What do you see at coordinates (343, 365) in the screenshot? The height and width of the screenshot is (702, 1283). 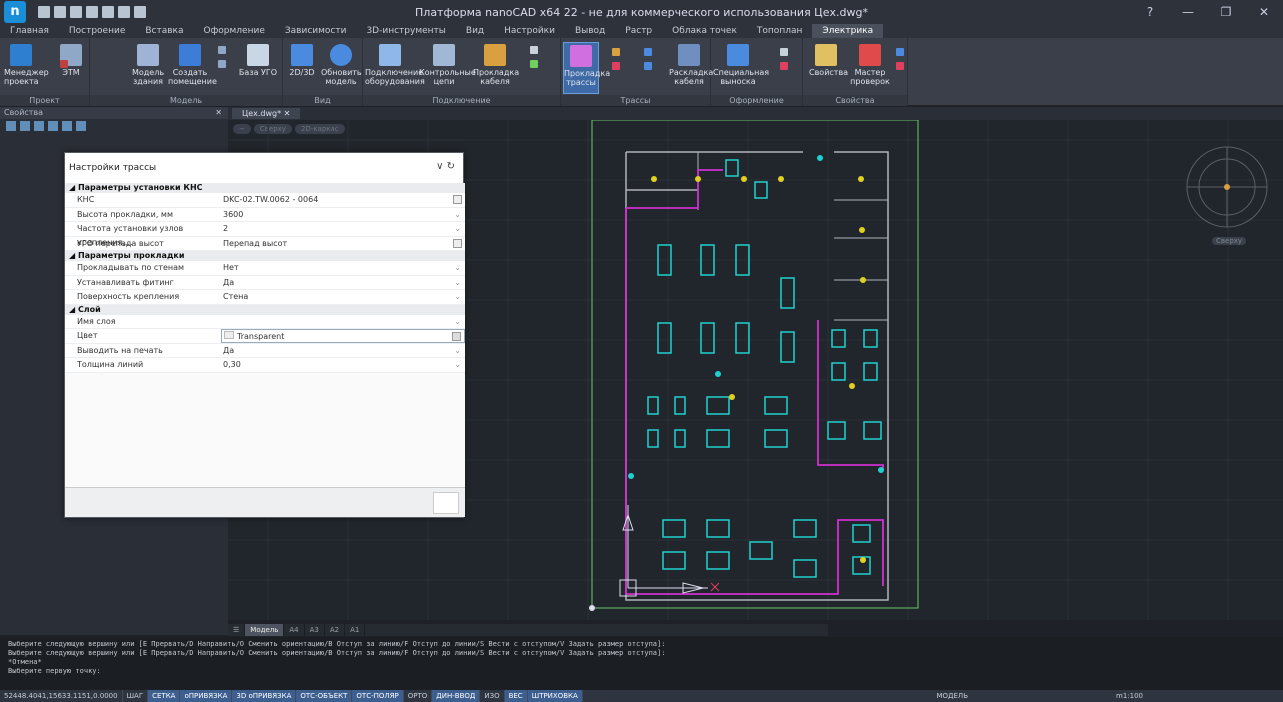 I see `property-value: 0,30 ⌄` at bounding box center [343, 365].